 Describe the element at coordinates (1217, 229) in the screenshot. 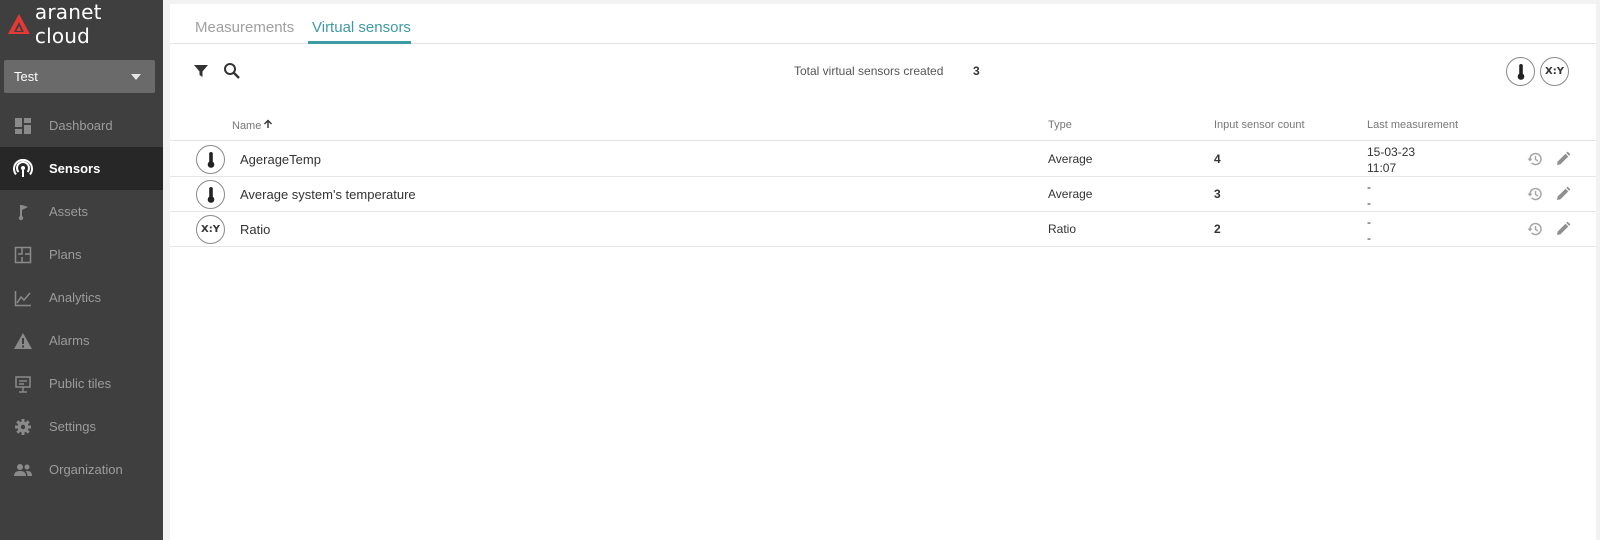

I see `input-sensor-count: 2` at that location.